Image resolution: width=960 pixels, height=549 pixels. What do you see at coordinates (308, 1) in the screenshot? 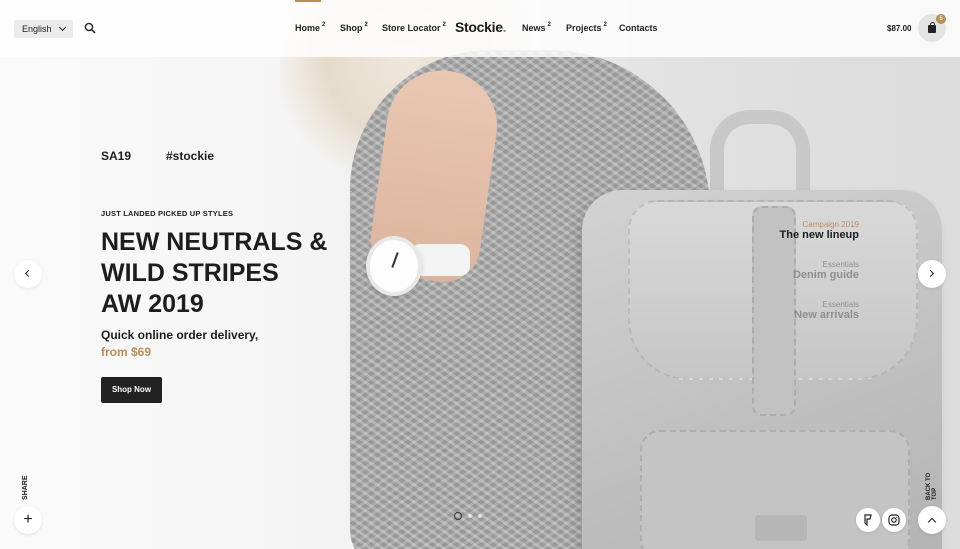
I see `nav-active-indicator` at bounding box center [308, 1].